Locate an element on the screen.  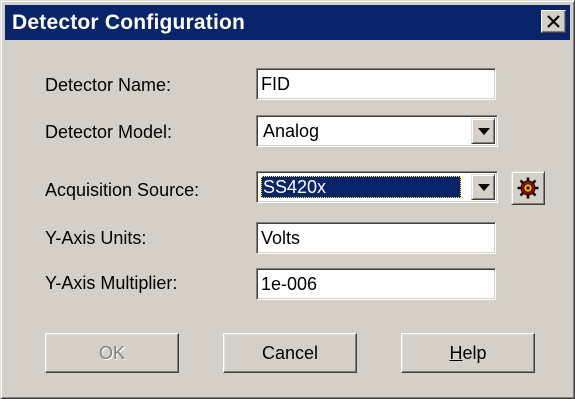
y-axis-multiplier-field is located at coordinates (376, 284).